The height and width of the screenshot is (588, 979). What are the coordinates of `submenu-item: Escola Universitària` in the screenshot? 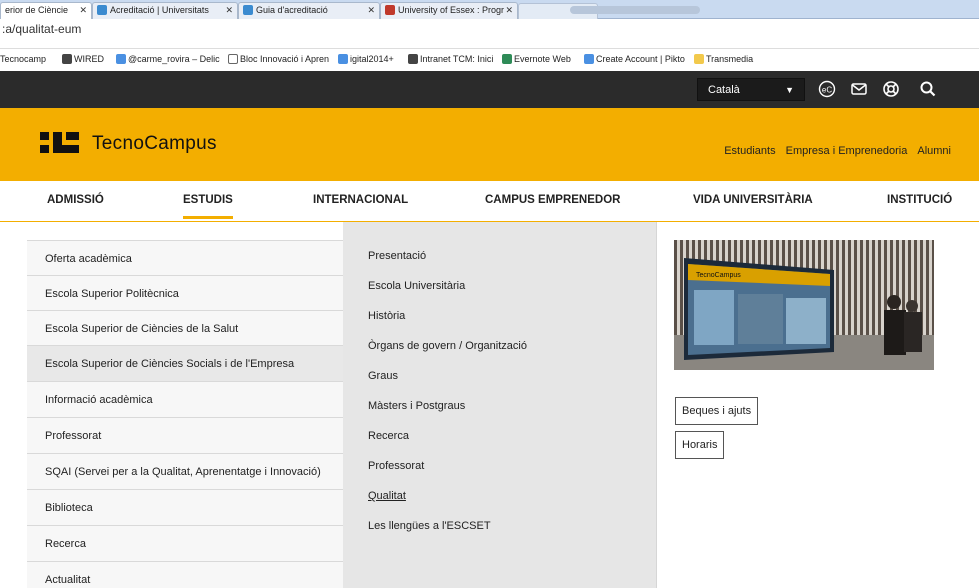 It's located at (416, 286).